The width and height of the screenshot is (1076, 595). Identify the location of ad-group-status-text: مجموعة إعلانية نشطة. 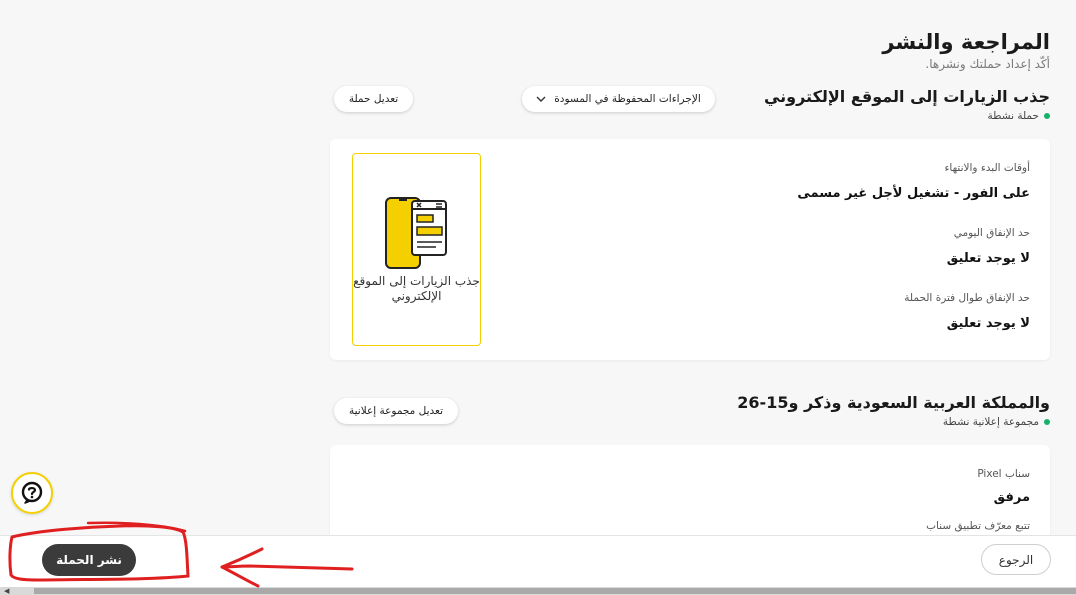
(990, 422).